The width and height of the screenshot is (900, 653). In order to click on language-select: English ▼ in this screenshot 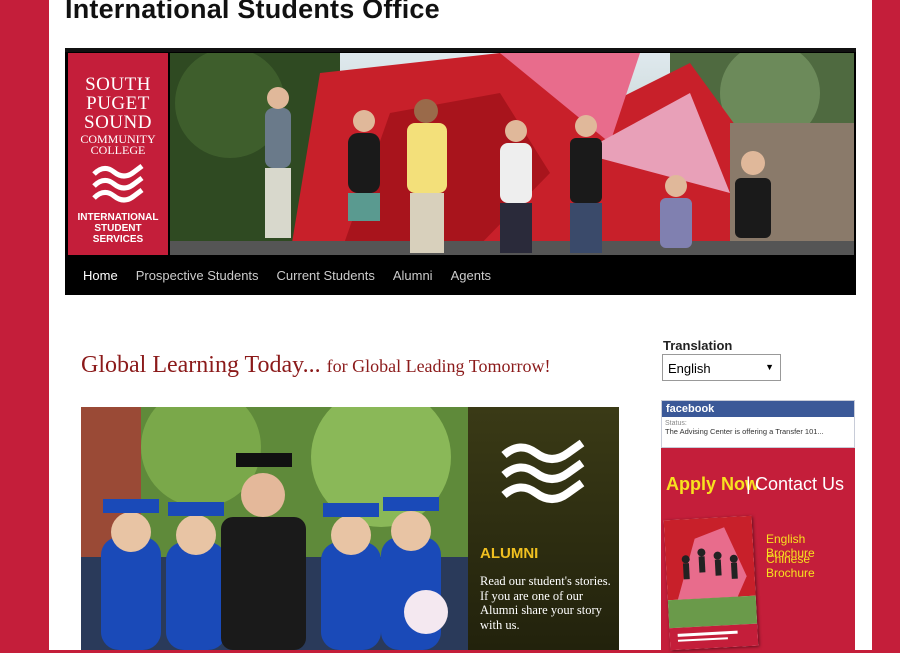, I will do `click(721, 367)`.